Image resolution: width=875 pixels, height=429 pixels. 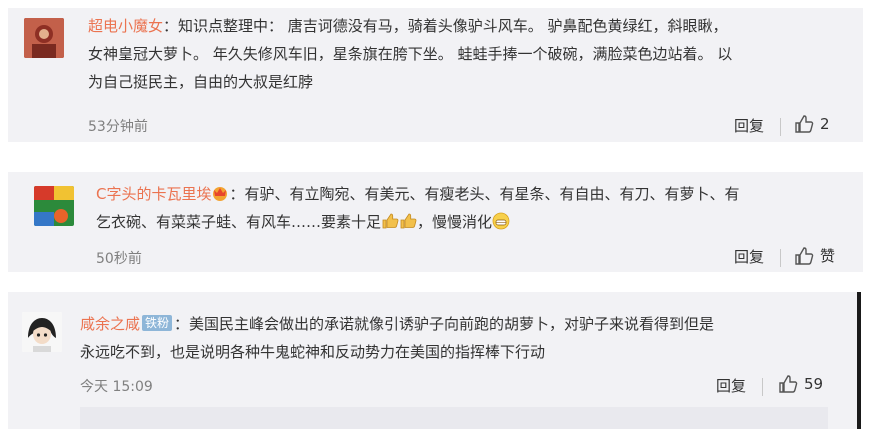 What do you see at coordinates (116, 387) in the screenshot?
I see `timestamp: 今天 15:09` at bounding box center [116, 387].